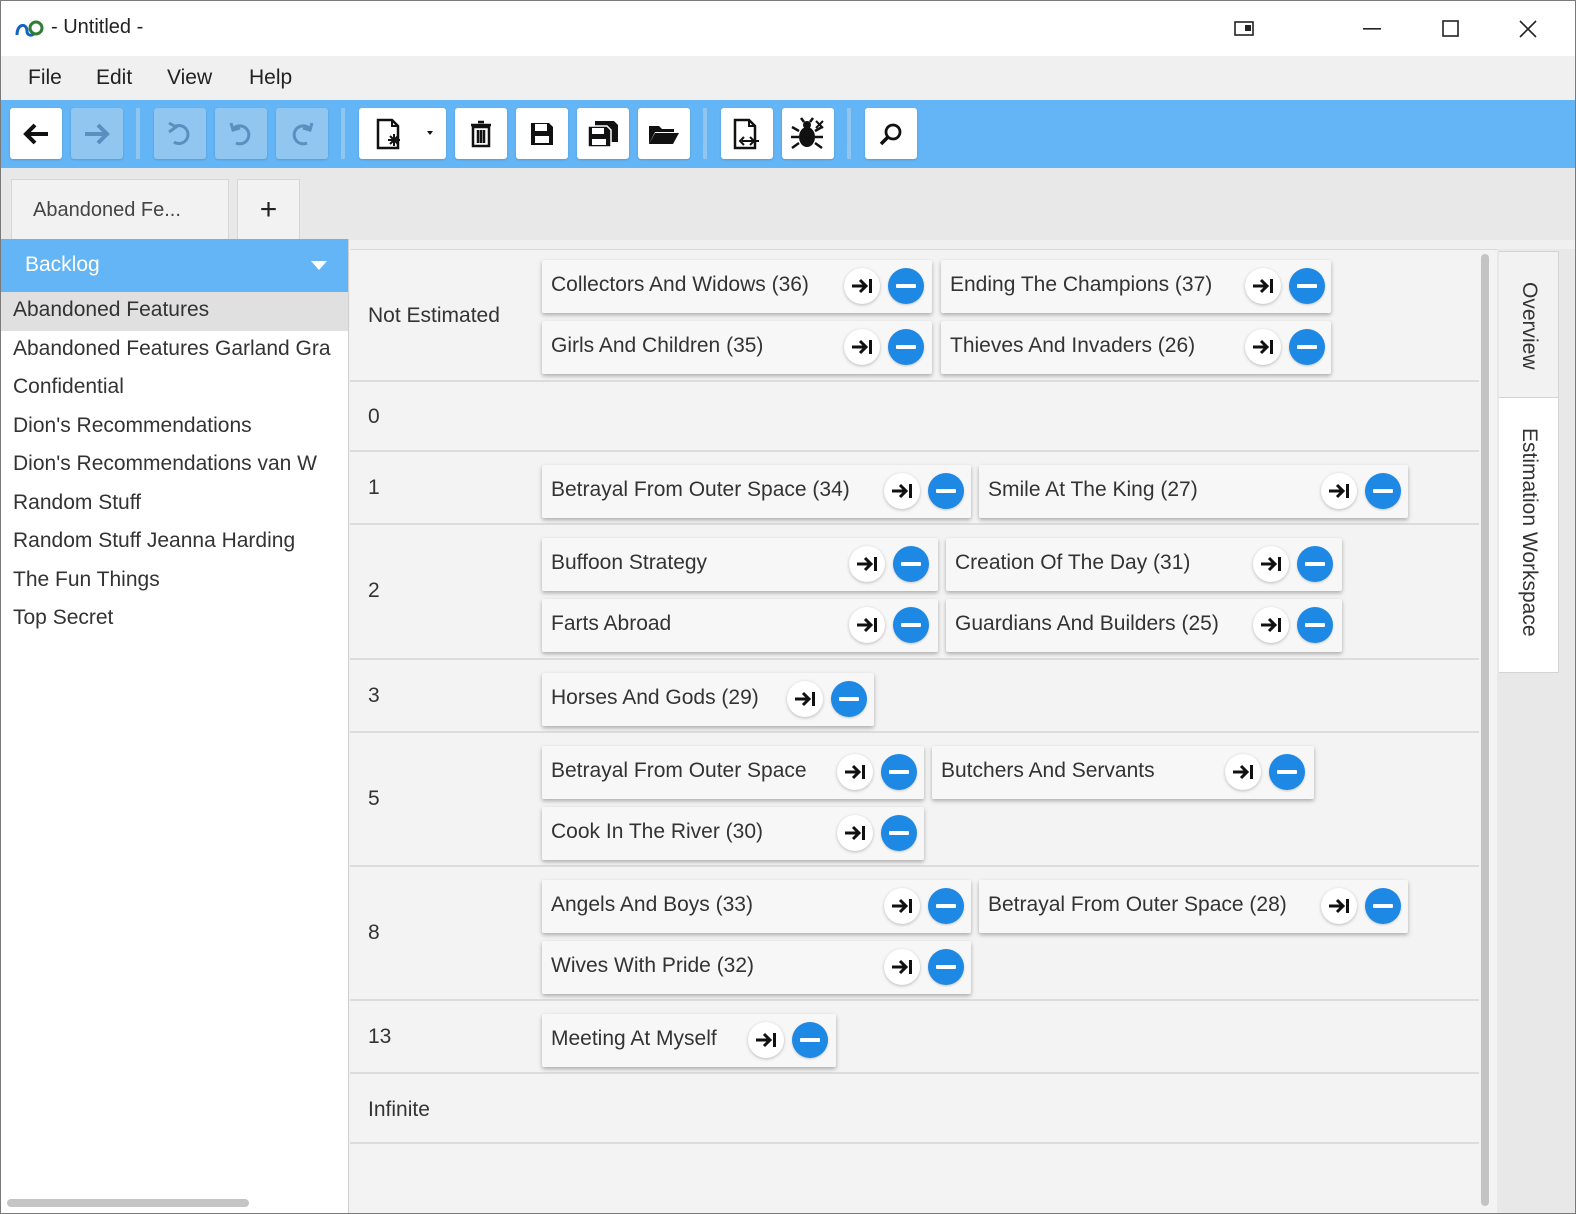 The width and height of the screenshot is (1576, 1214). What do you see at coordinates (270, 78) in the screenshot?
I see `menu-help: Help` at bounding box center [270, 78].